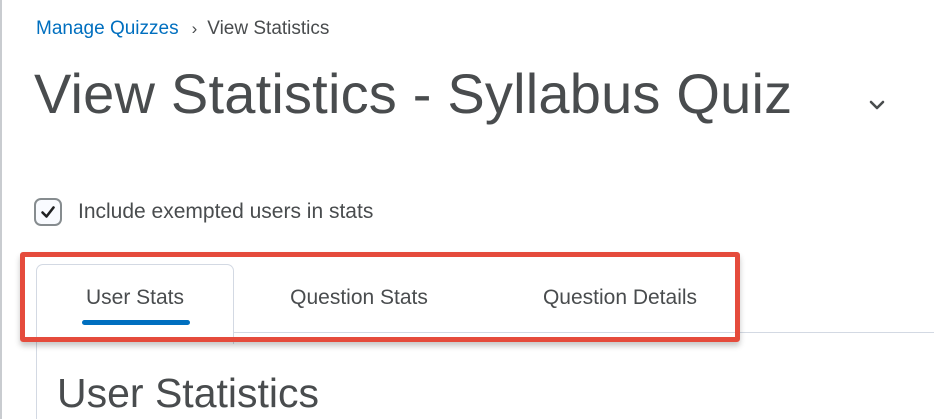 The image size is (934, 419). I want to click on page-left-border, so click(1, 209).